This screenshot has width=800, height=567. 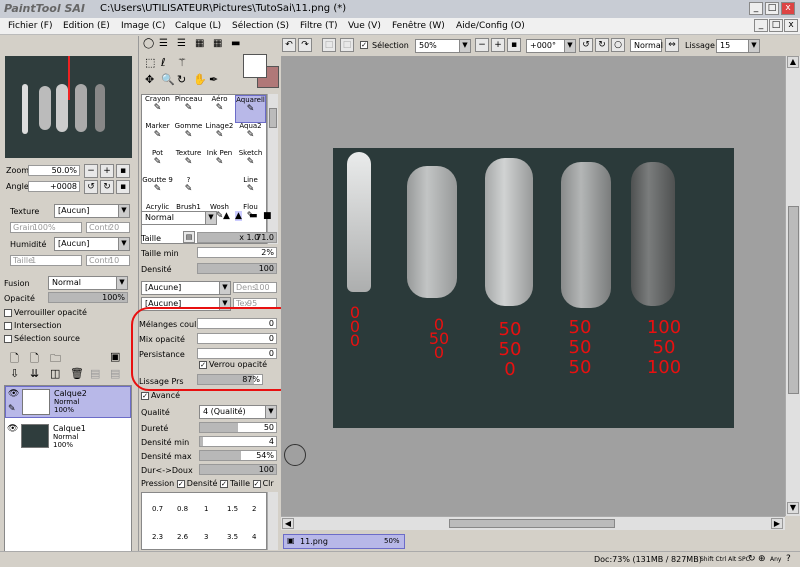 What do you see at coordinates (157, 509) in the screenshot?
I see `preset-0-7: 0.7` at bounding box center [157, 509].